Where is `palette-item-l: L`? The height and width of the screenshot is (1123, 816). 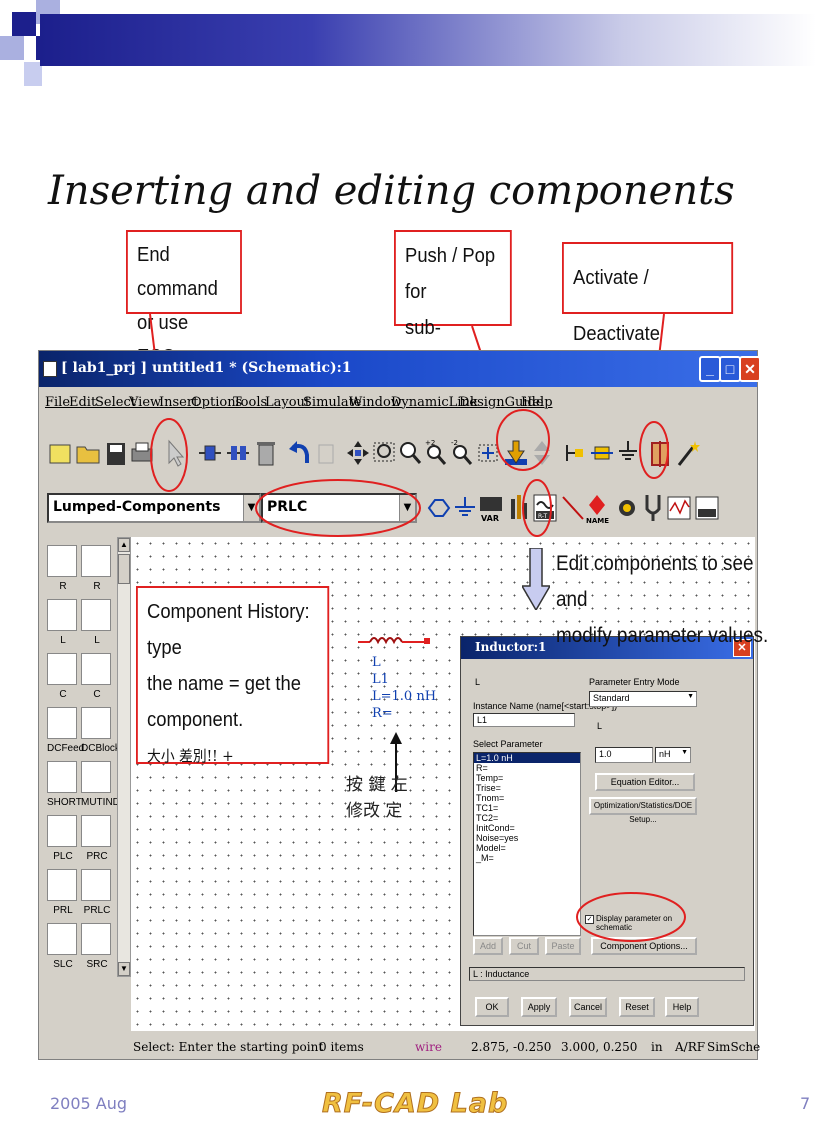
palette-item-l: L is located at coordinates (64, 625).